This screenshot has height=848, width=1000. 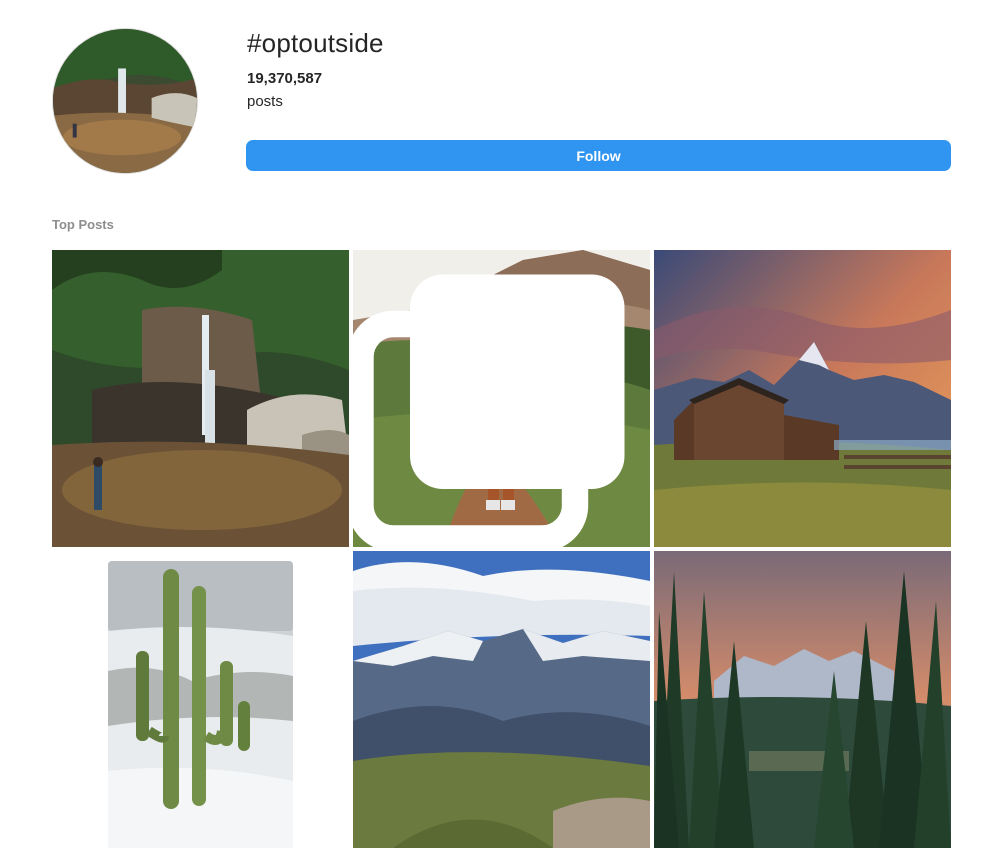 I want to click on carousel-icon, so click(x=489, y=410).